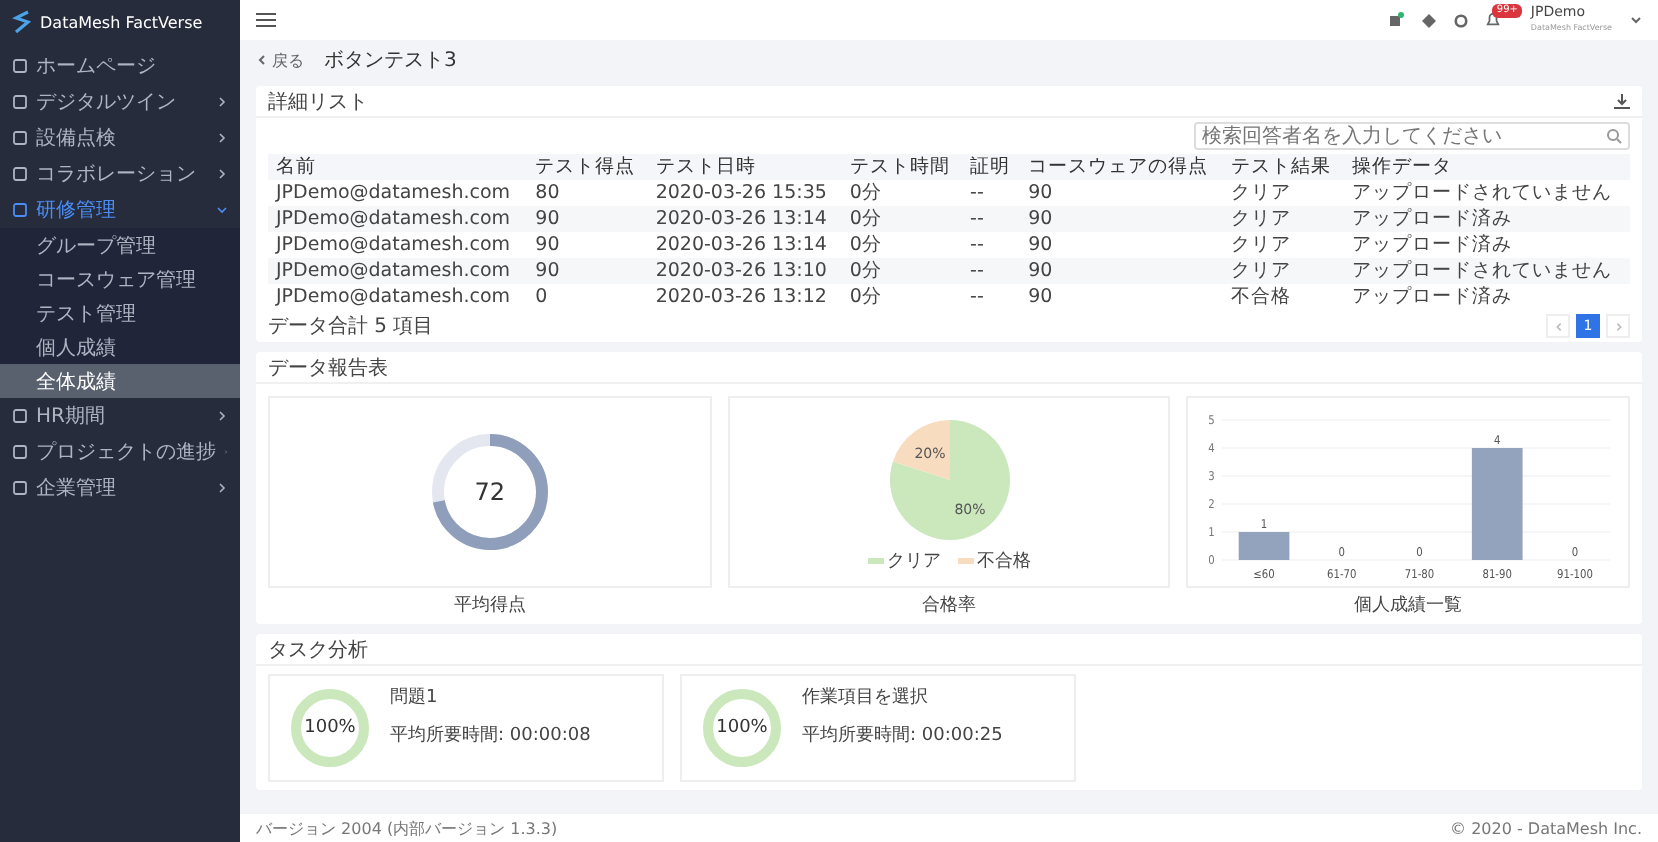 This screenshot has height=842, width=1658. What do you see at coordinates (1546, 828) in the screenshot?
I see `copyright-text: © 2020 - DataMesh Inc.` at bounding box center [1546, 828].